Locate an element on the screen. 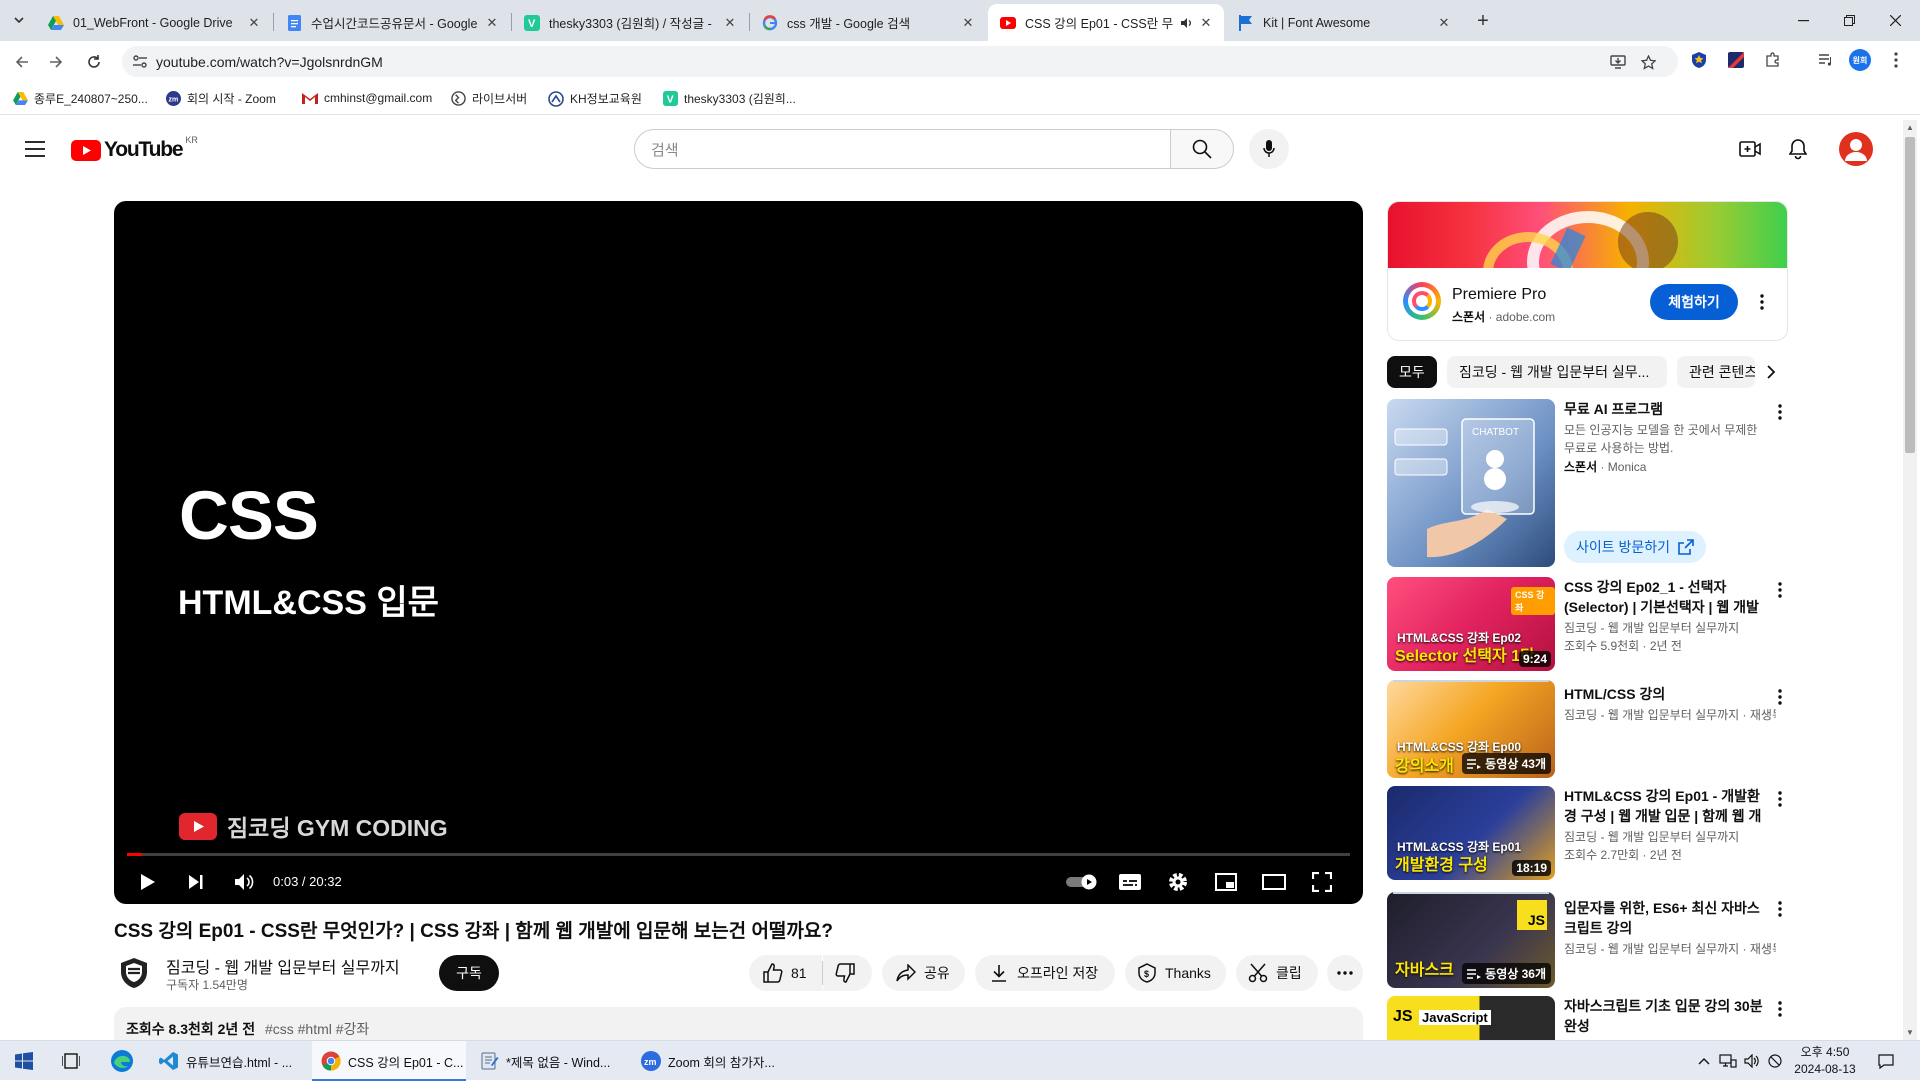 The height and width of the screenshot is (1081, 1920). bookmark-zoom: zm 회의 시작 - Zoom is located at coordinates (220, 98).